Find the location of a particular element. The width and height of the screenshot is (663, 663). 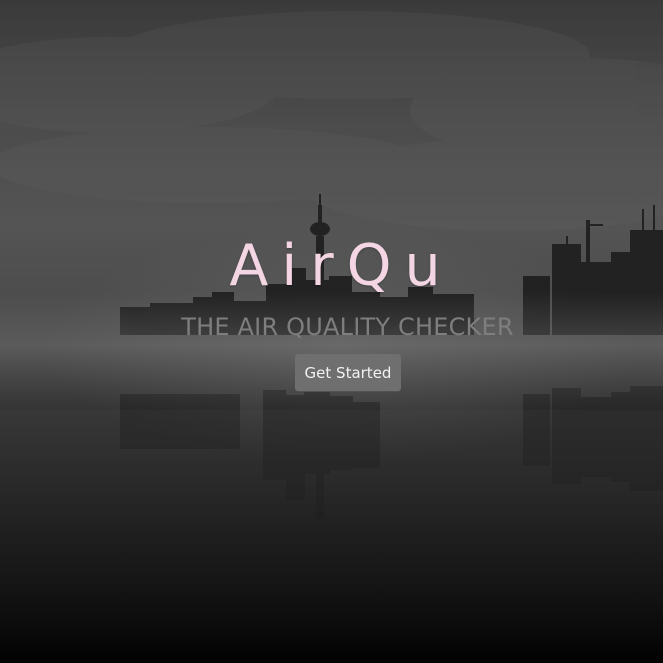

app-logo: AirQu is located at coordinates (341, 266).